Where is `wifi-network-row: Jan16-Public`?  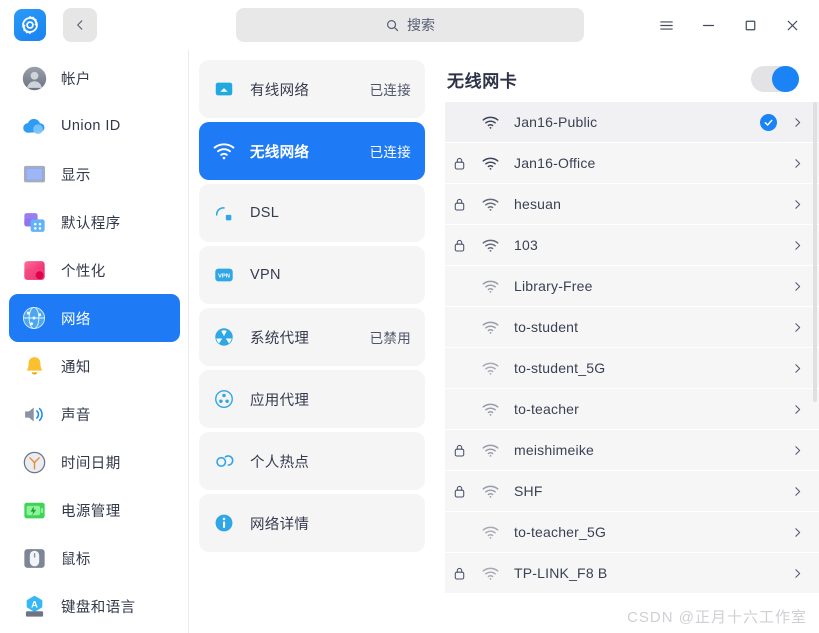
wifi-network-row: Jan16-Public is located at coordinates (632, 122).